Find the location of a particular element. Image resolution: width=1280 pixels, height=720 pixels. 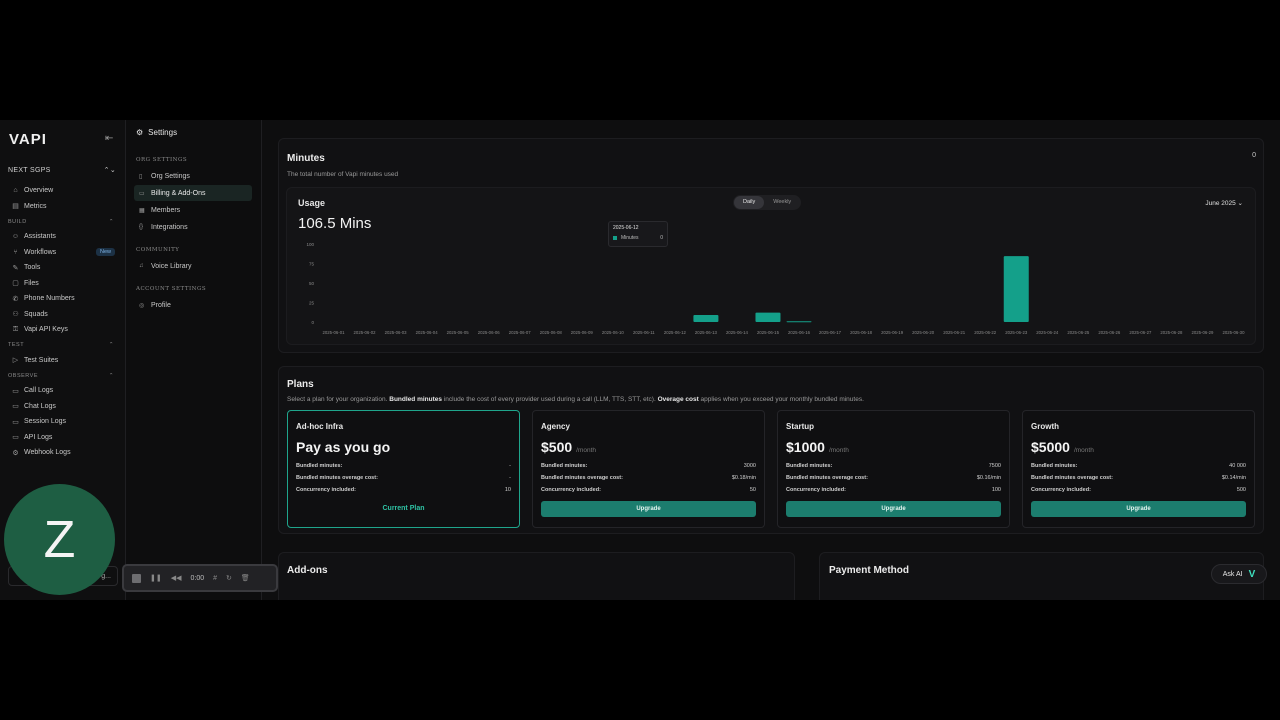

plan-row-bundled: Bundled minutes: 7500 is located at coordinates (893, 466).